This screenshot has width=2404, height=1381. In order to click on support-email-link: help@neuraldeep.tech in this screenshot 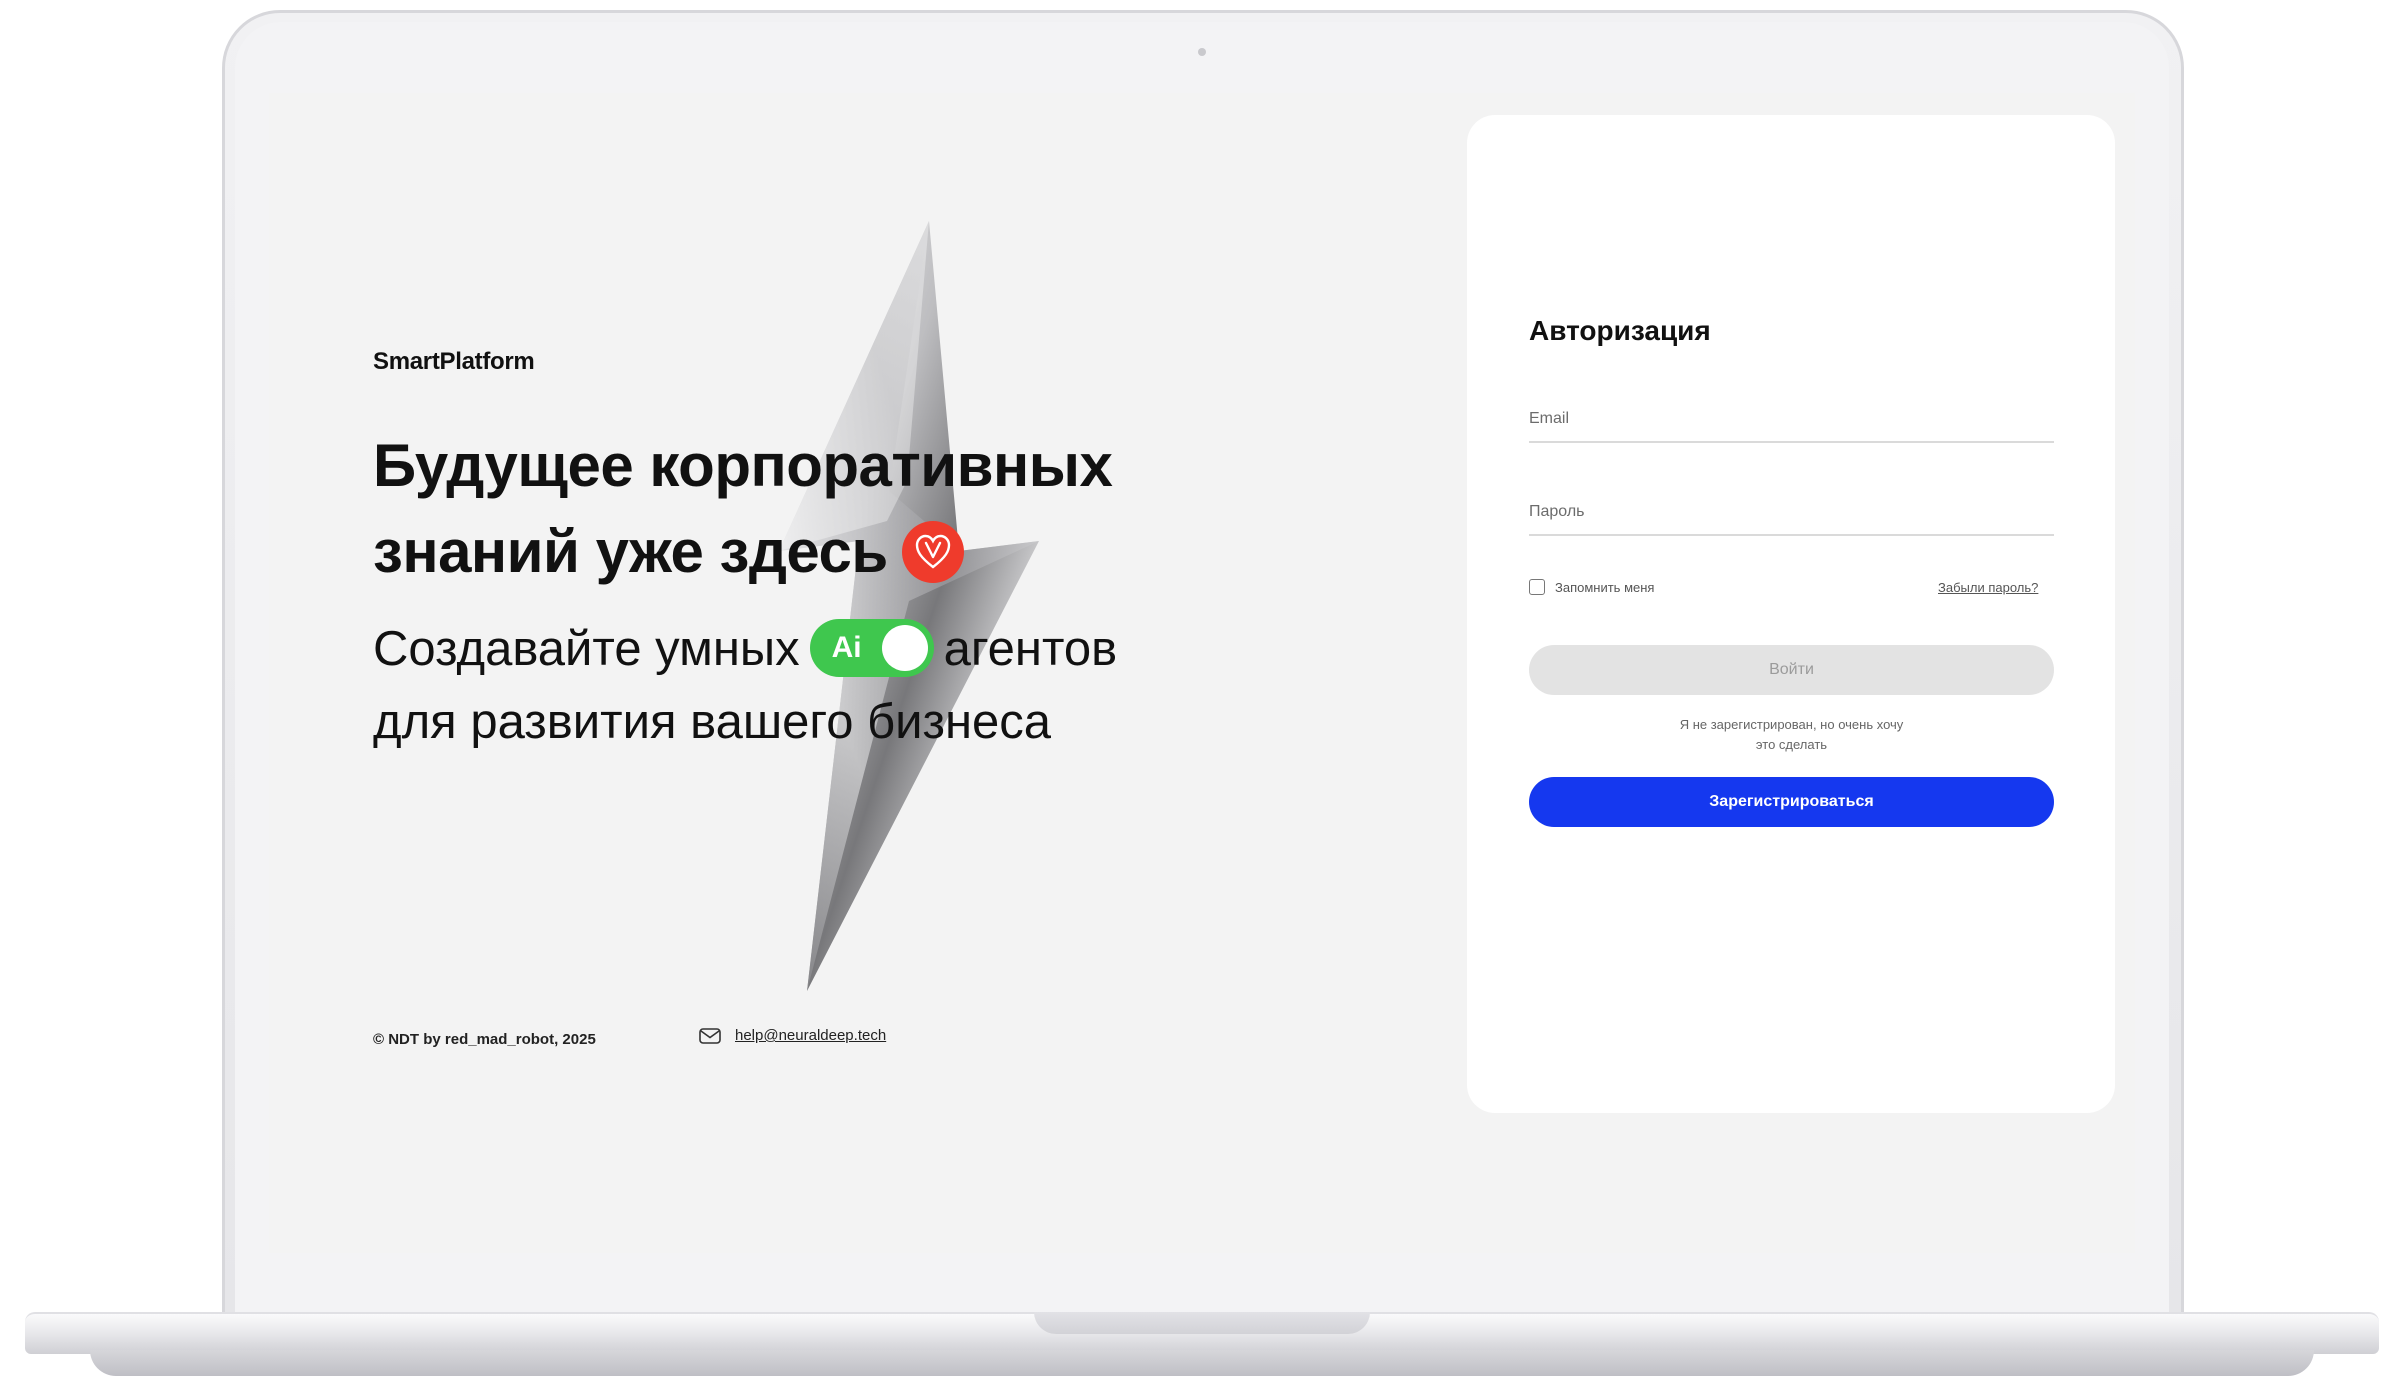, I will do `click(810, 1035)`.